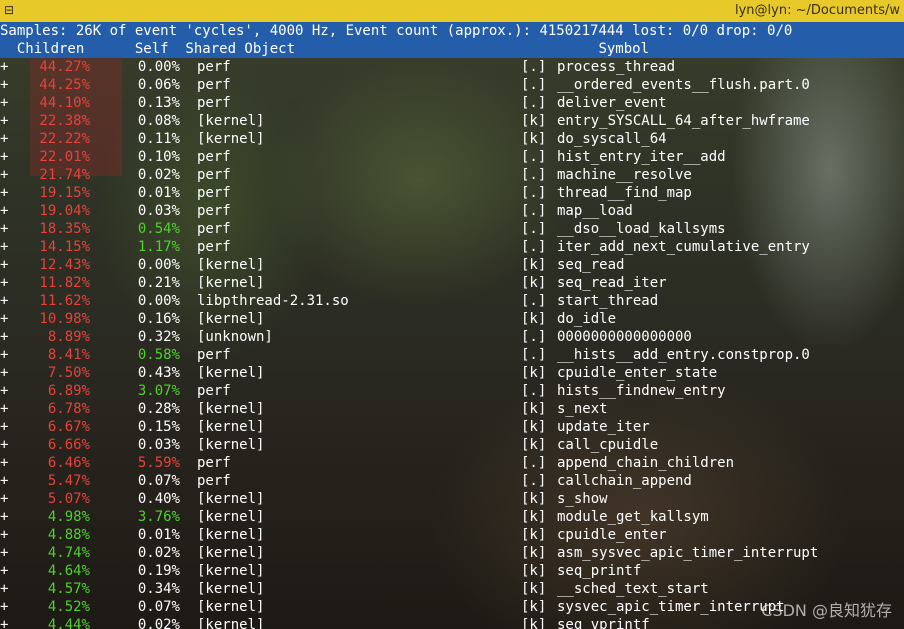 The width and height of the screenshot is (904, 629). I want to click on self-percent: 0.43%, so click(158, 373).